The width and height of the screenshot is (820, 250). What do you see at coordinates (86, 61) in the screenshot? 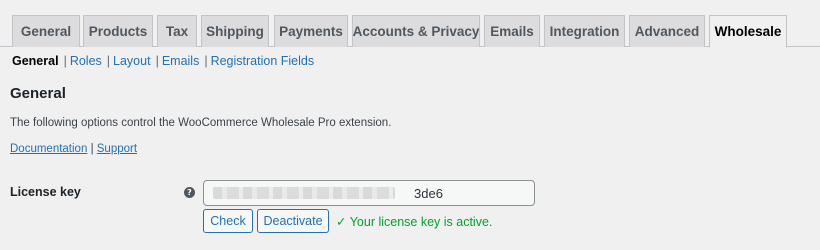
I see `subnav-item-roles: Roles` at bounding box center [86, 61].